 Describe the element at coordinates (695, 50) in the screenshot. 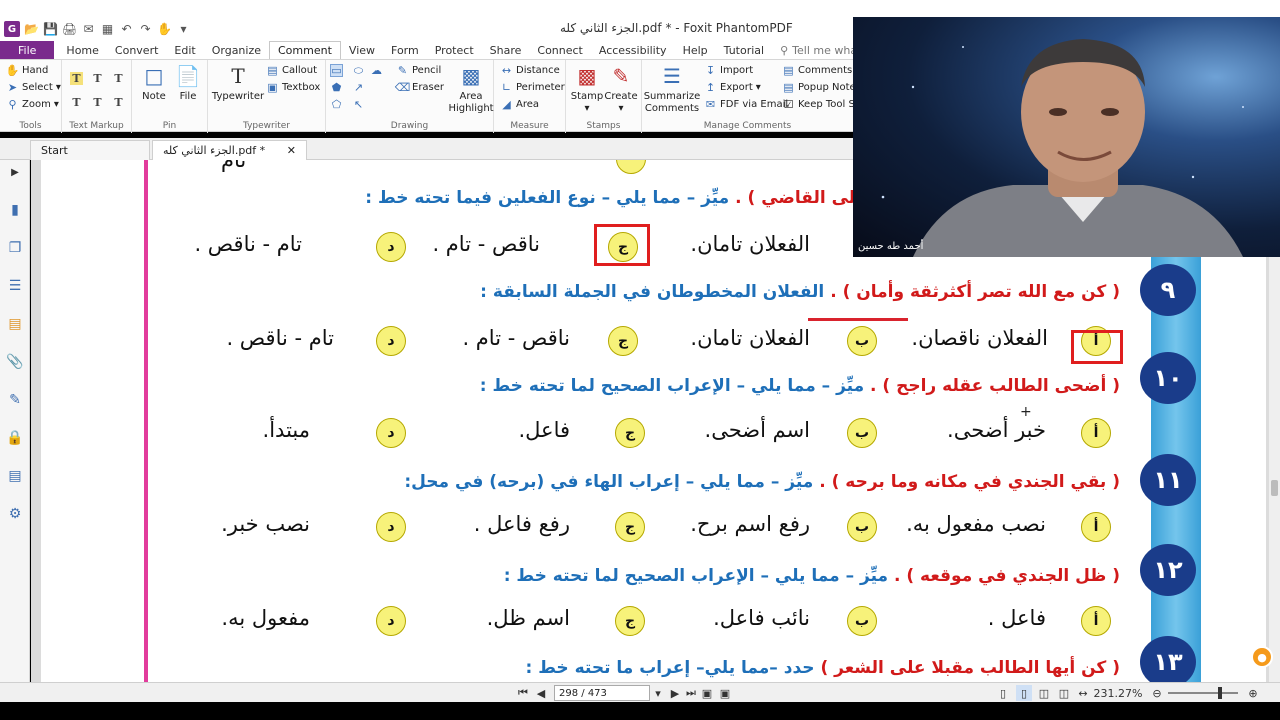

I see `tab-help: Help` at that location.